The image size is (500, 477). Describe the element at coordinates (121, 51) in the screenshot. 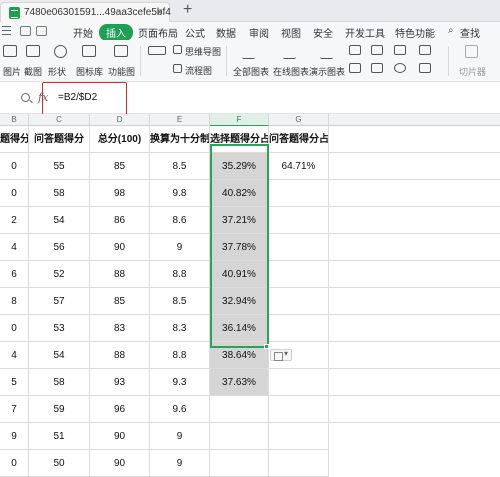

I see `function-chart-icon` at that location.